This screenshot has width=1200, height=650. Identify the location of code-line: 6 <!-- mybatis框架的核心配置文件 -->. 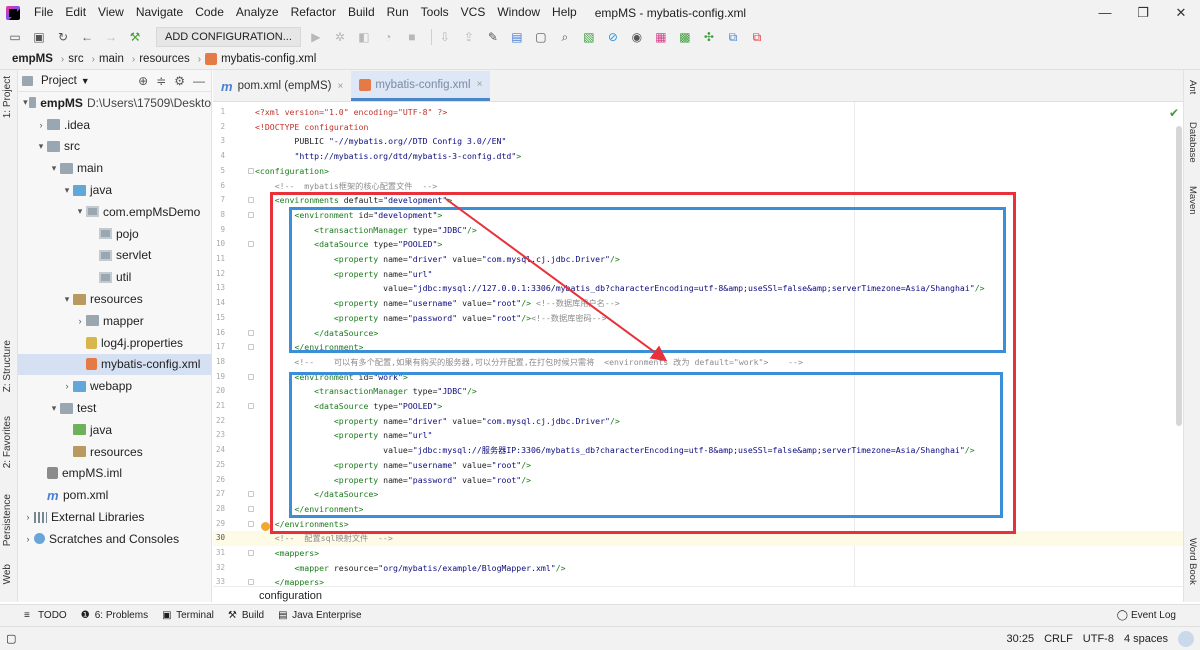
(698, 186).